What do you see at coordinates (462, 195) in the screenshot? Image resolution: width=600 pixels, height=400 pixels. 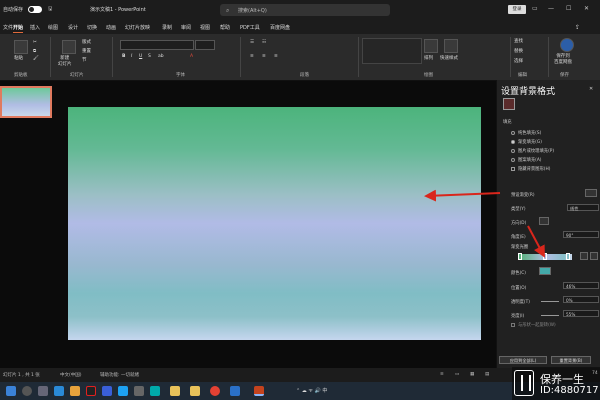 I see `arrow-to-slide` at bounding box center [462, 195].